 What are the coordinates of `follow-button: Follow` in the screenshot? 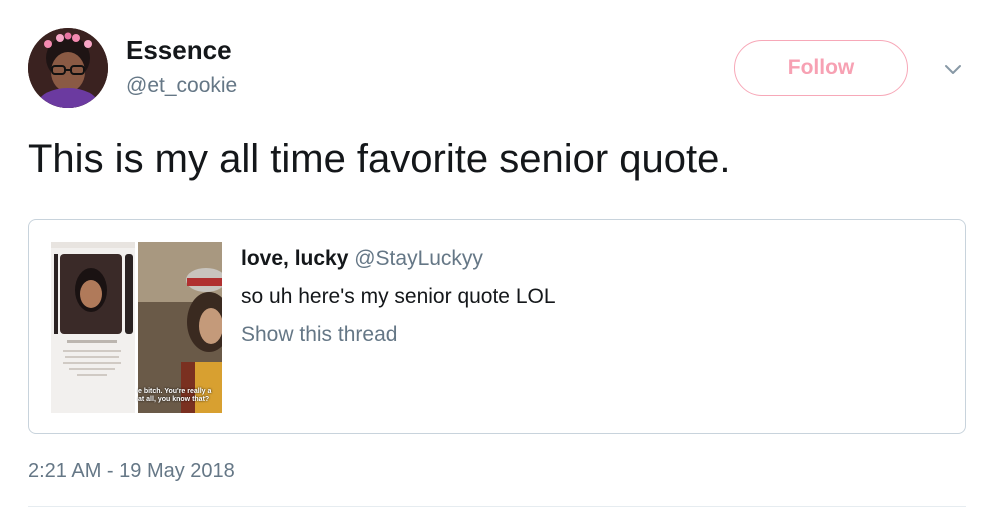 It's located at (821, 68).